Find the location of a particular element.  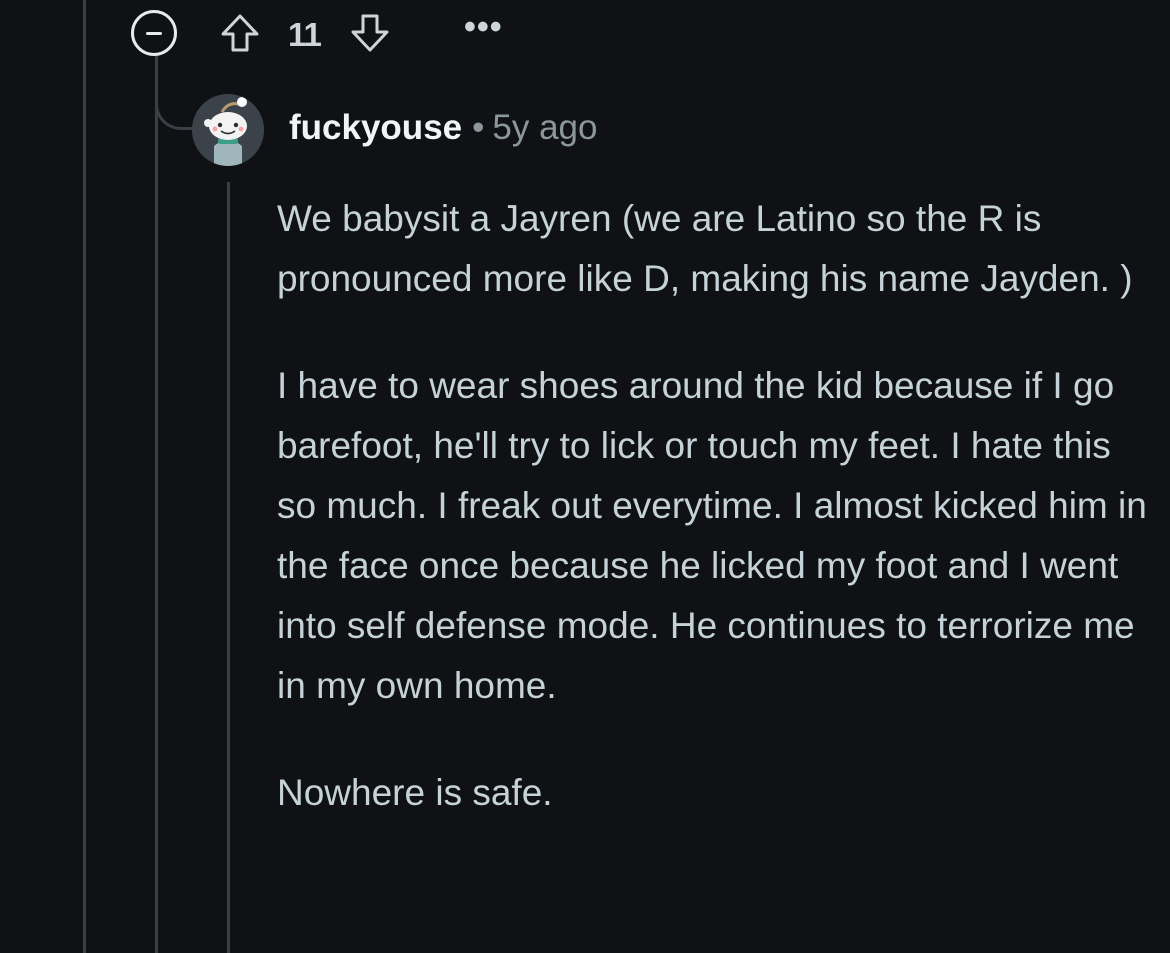

collapse-minus-icon is located at coordinates (154, 33).